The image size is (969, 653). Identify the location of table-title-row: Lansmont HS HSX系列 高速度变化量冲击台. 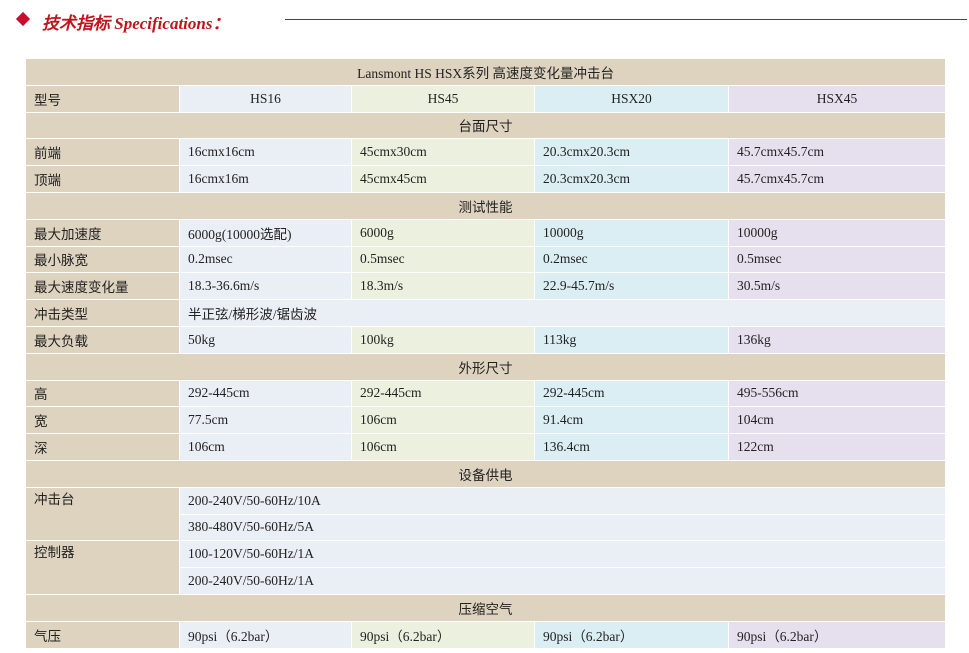
(485, 72).